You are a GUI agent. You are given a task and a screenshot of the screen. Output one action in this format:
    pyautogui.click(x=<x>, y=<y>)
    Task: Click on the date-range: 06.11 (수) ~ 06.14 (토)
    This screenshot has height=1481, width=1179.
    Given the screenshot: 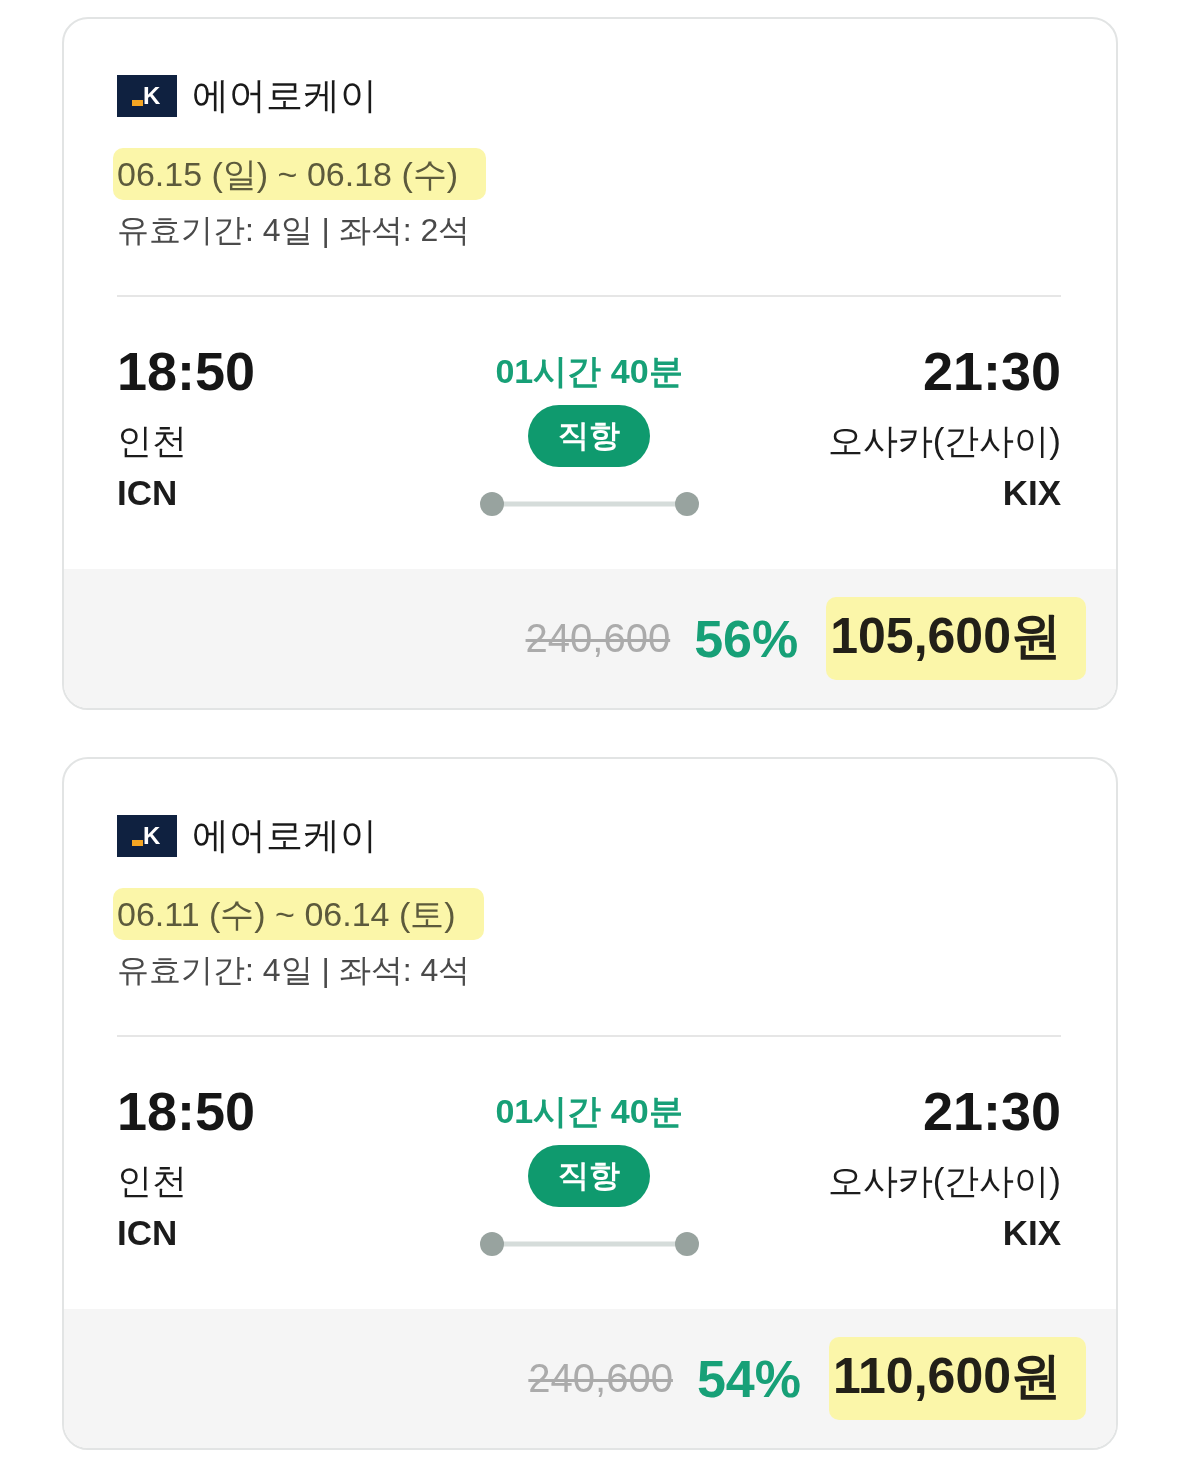 What is the action you would take?
    pyautogui.click(x=298, y=914)
    